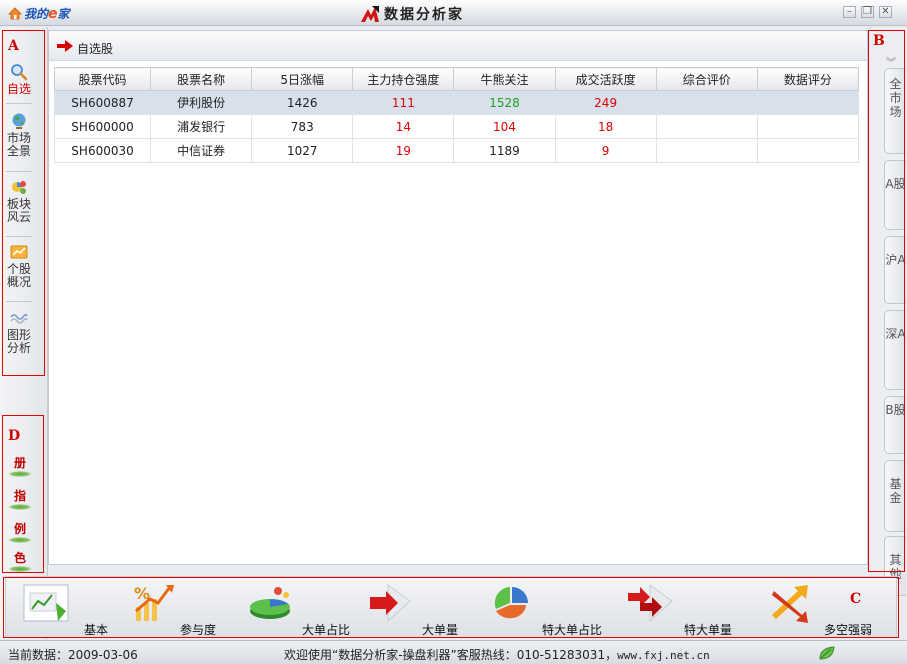 The image size is (907, 664). What do you see at coordinates (23, 203) in the screenshot?
I see `region-a-outline` at bounding box center [23, 203].